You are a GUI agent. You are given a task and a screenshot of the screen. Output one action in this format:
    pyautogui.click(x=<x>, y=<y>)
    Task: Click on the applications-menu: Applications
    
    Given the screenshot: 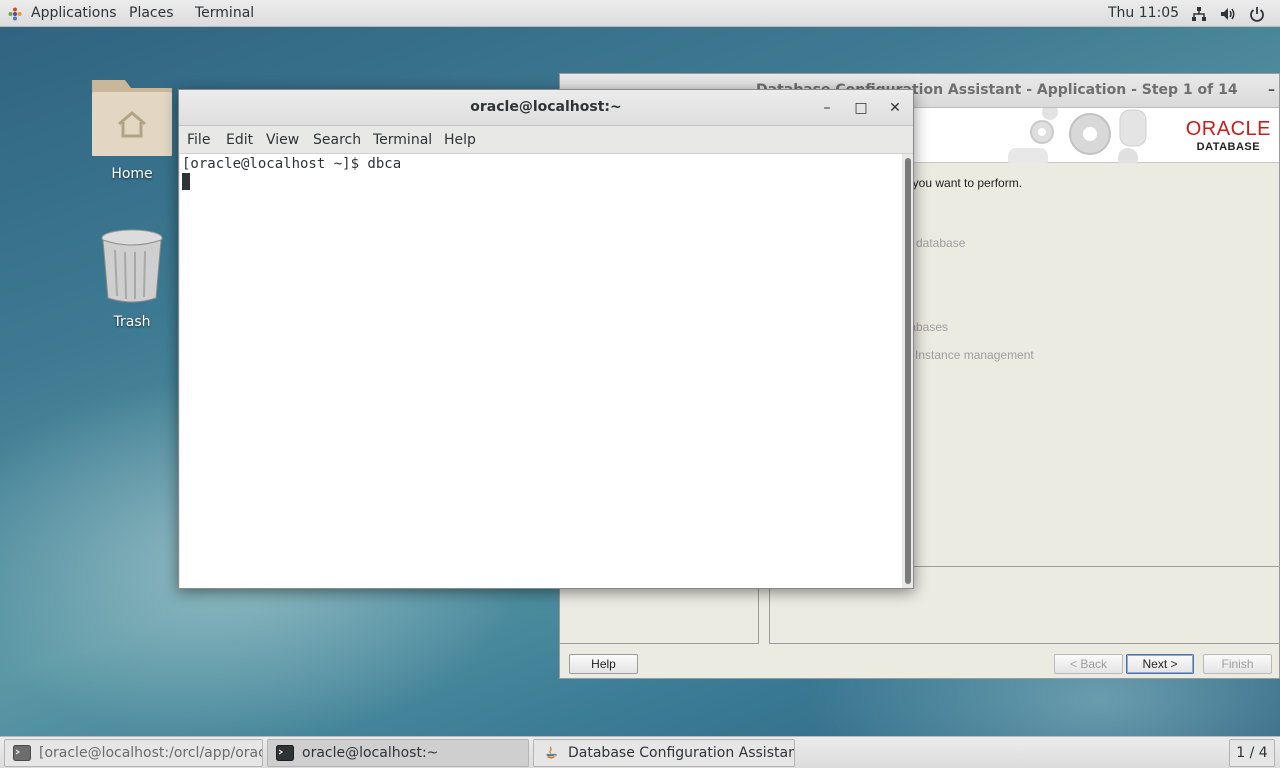 What is the action you would take?
    pyautogui.click(x=74, y=13)
    